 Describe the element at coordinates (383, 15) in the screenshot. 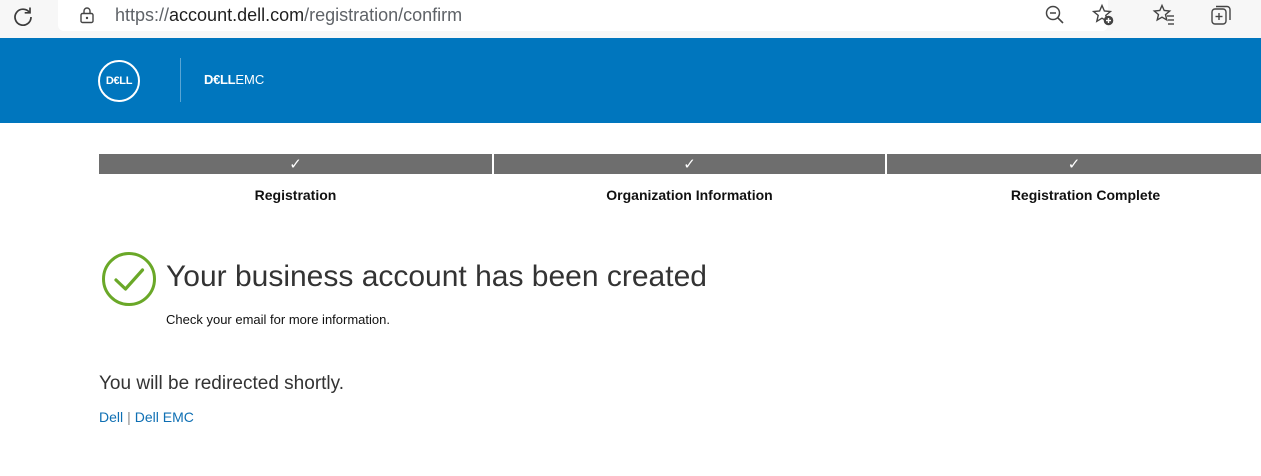

I see `url-path: /registration/confirm` at that location.